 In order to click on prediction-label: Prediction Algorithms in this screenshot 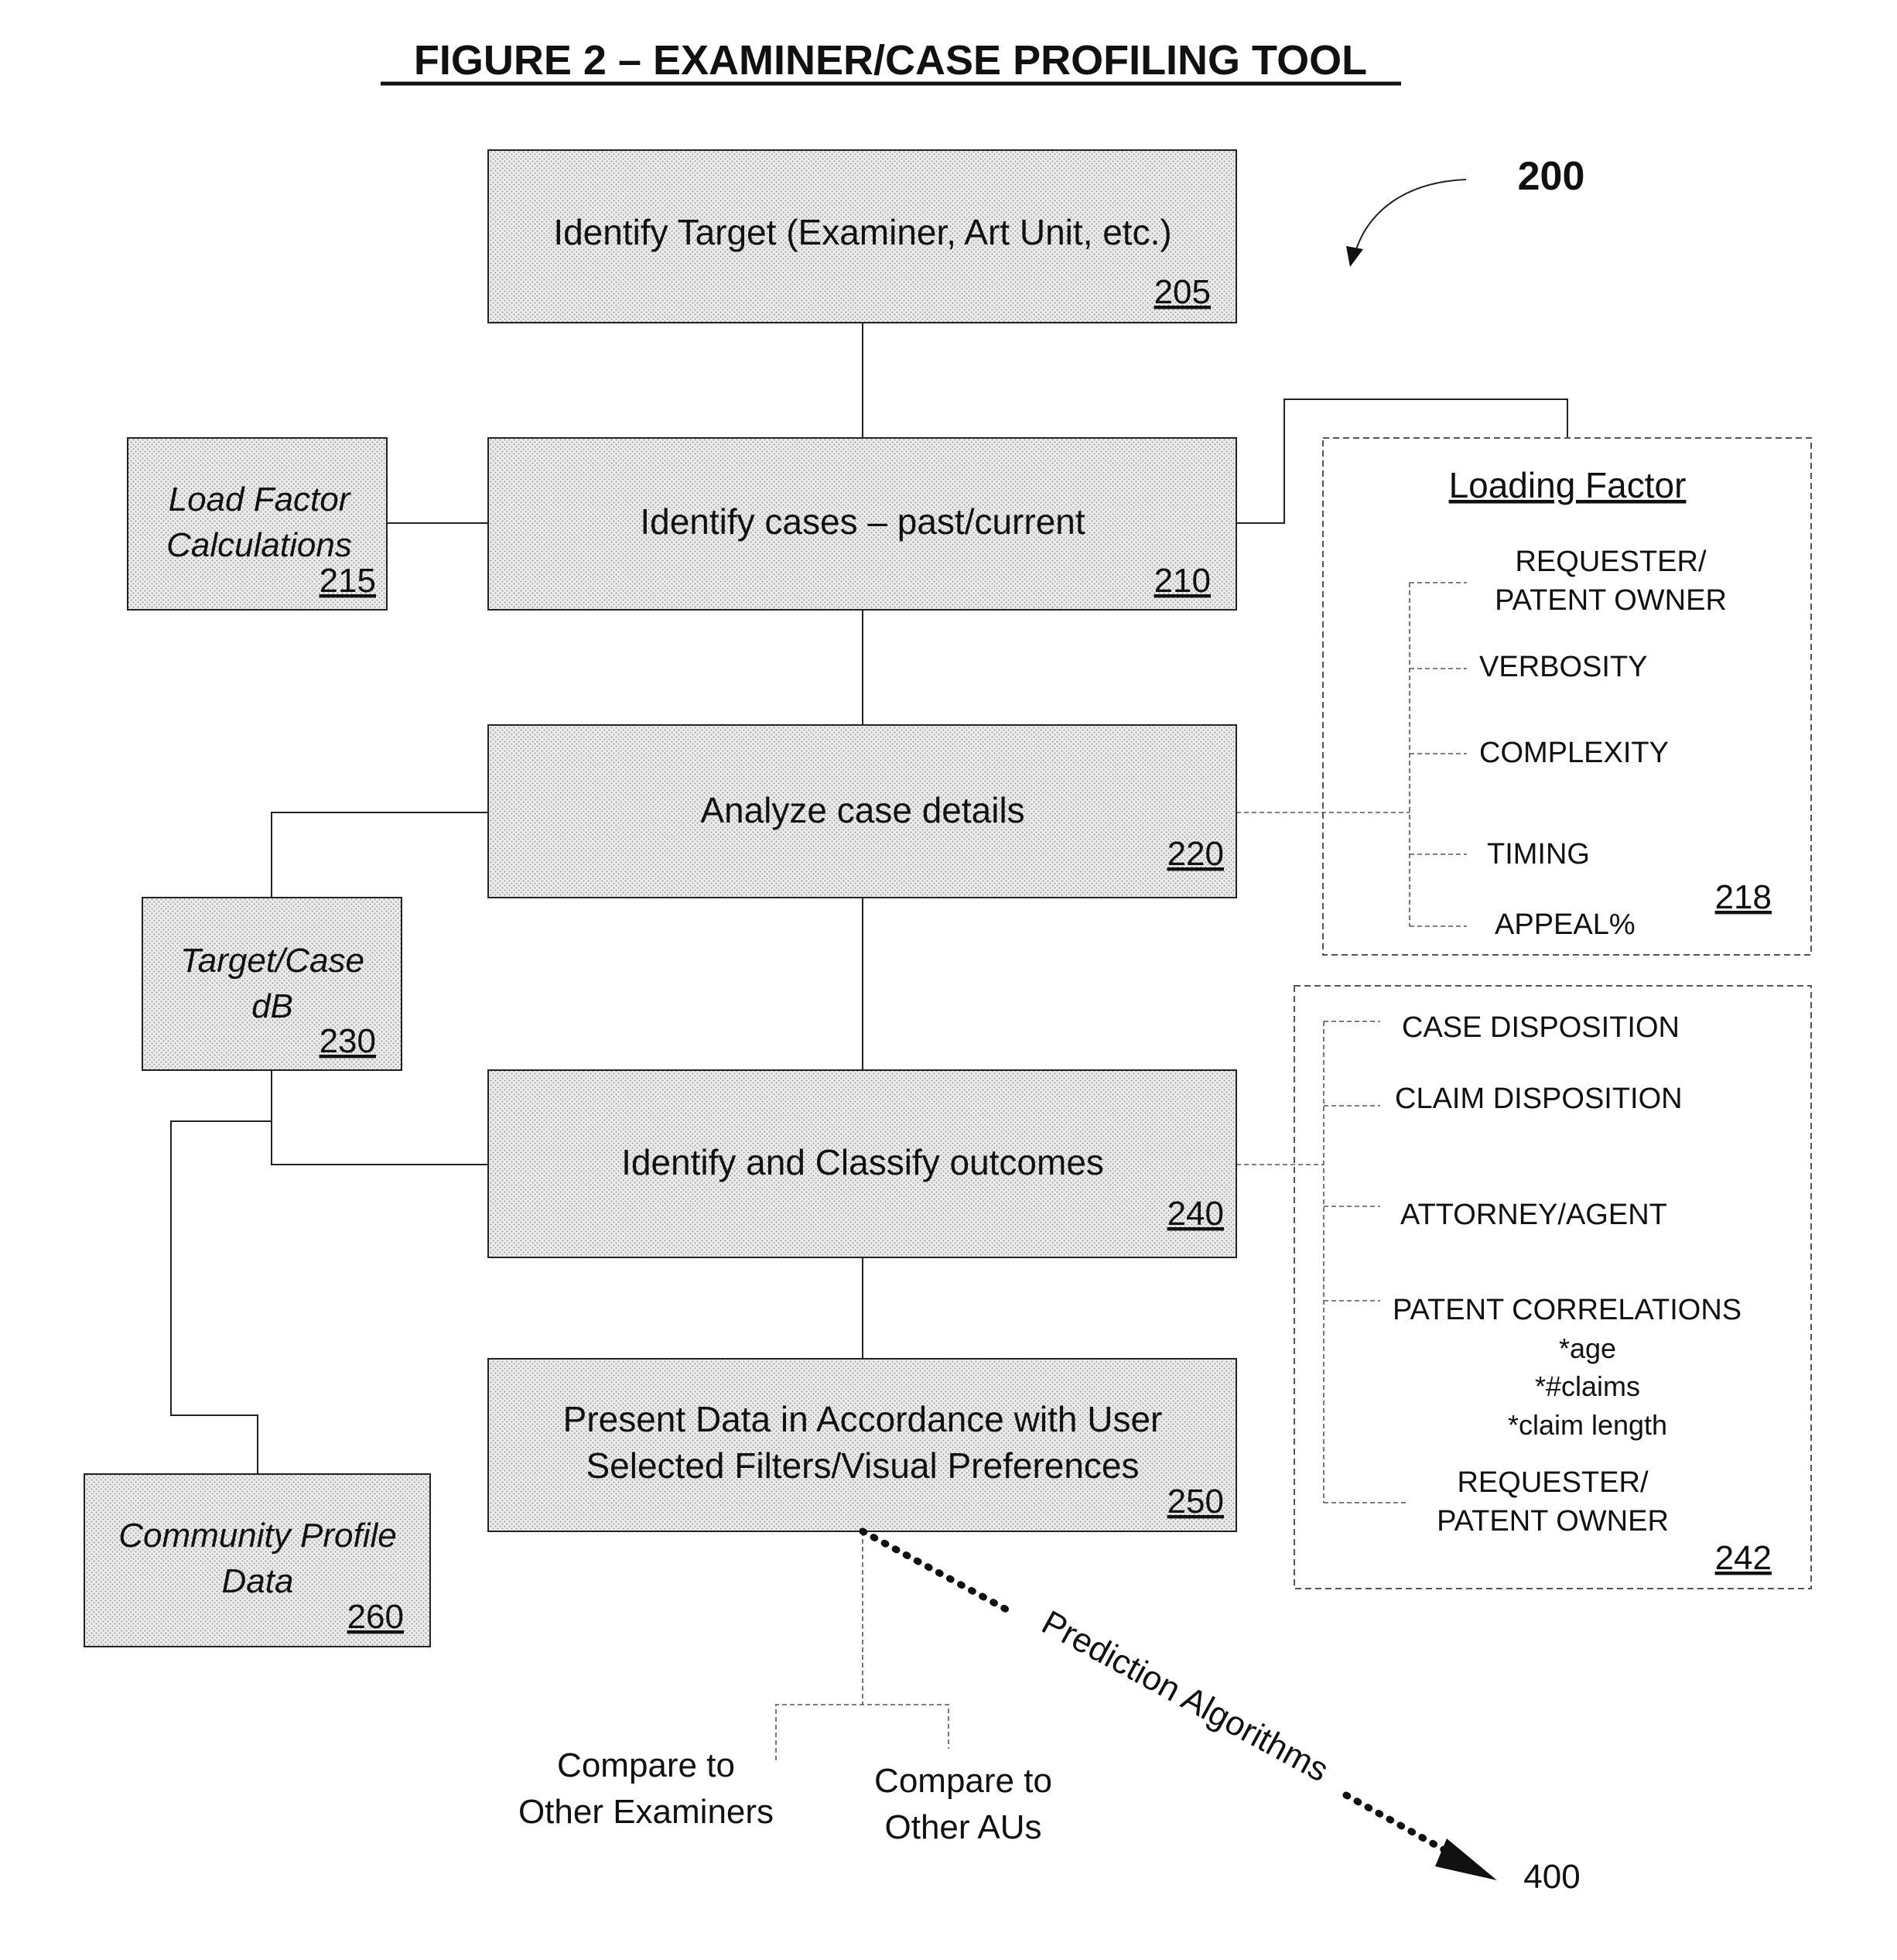, I will do `click(1185, 1696)`.